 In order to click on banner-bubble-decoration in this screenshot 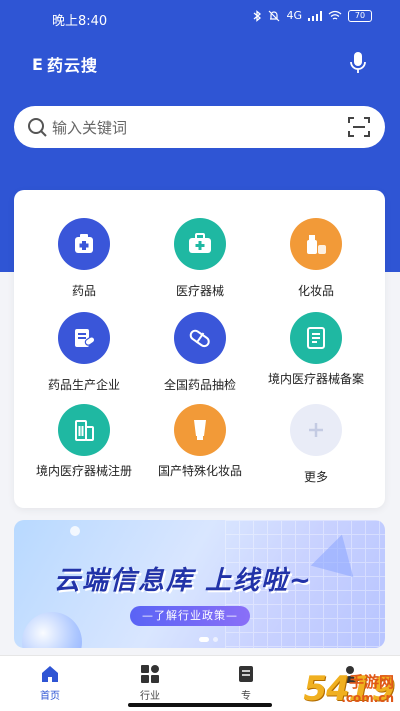, I will do `click(52, 630)`.